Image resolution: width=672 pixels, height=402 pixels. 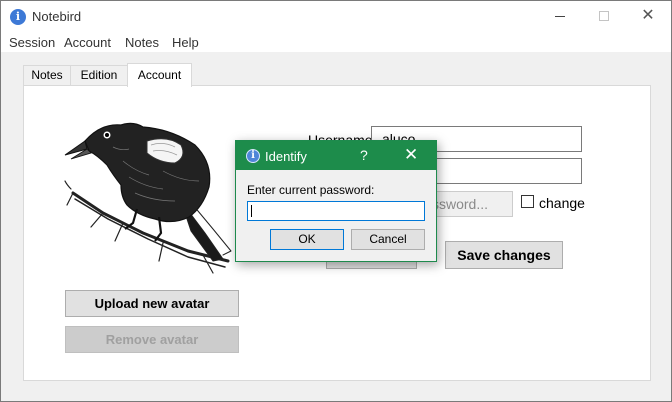 I want to click on menu-account: Account, so click(x=87, y=42).